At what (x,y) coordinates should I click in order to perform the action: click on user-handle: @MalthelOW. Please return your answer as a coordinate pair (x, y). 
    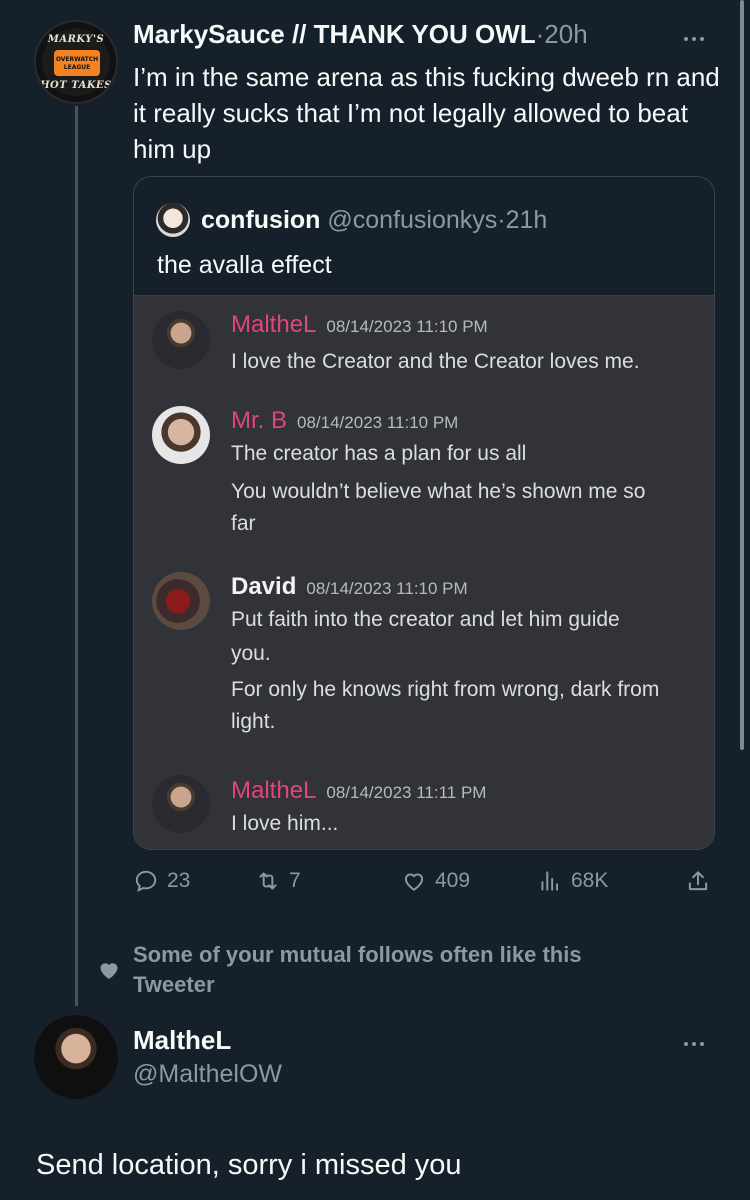
    Looking at the image, I should click on (207, 1074).